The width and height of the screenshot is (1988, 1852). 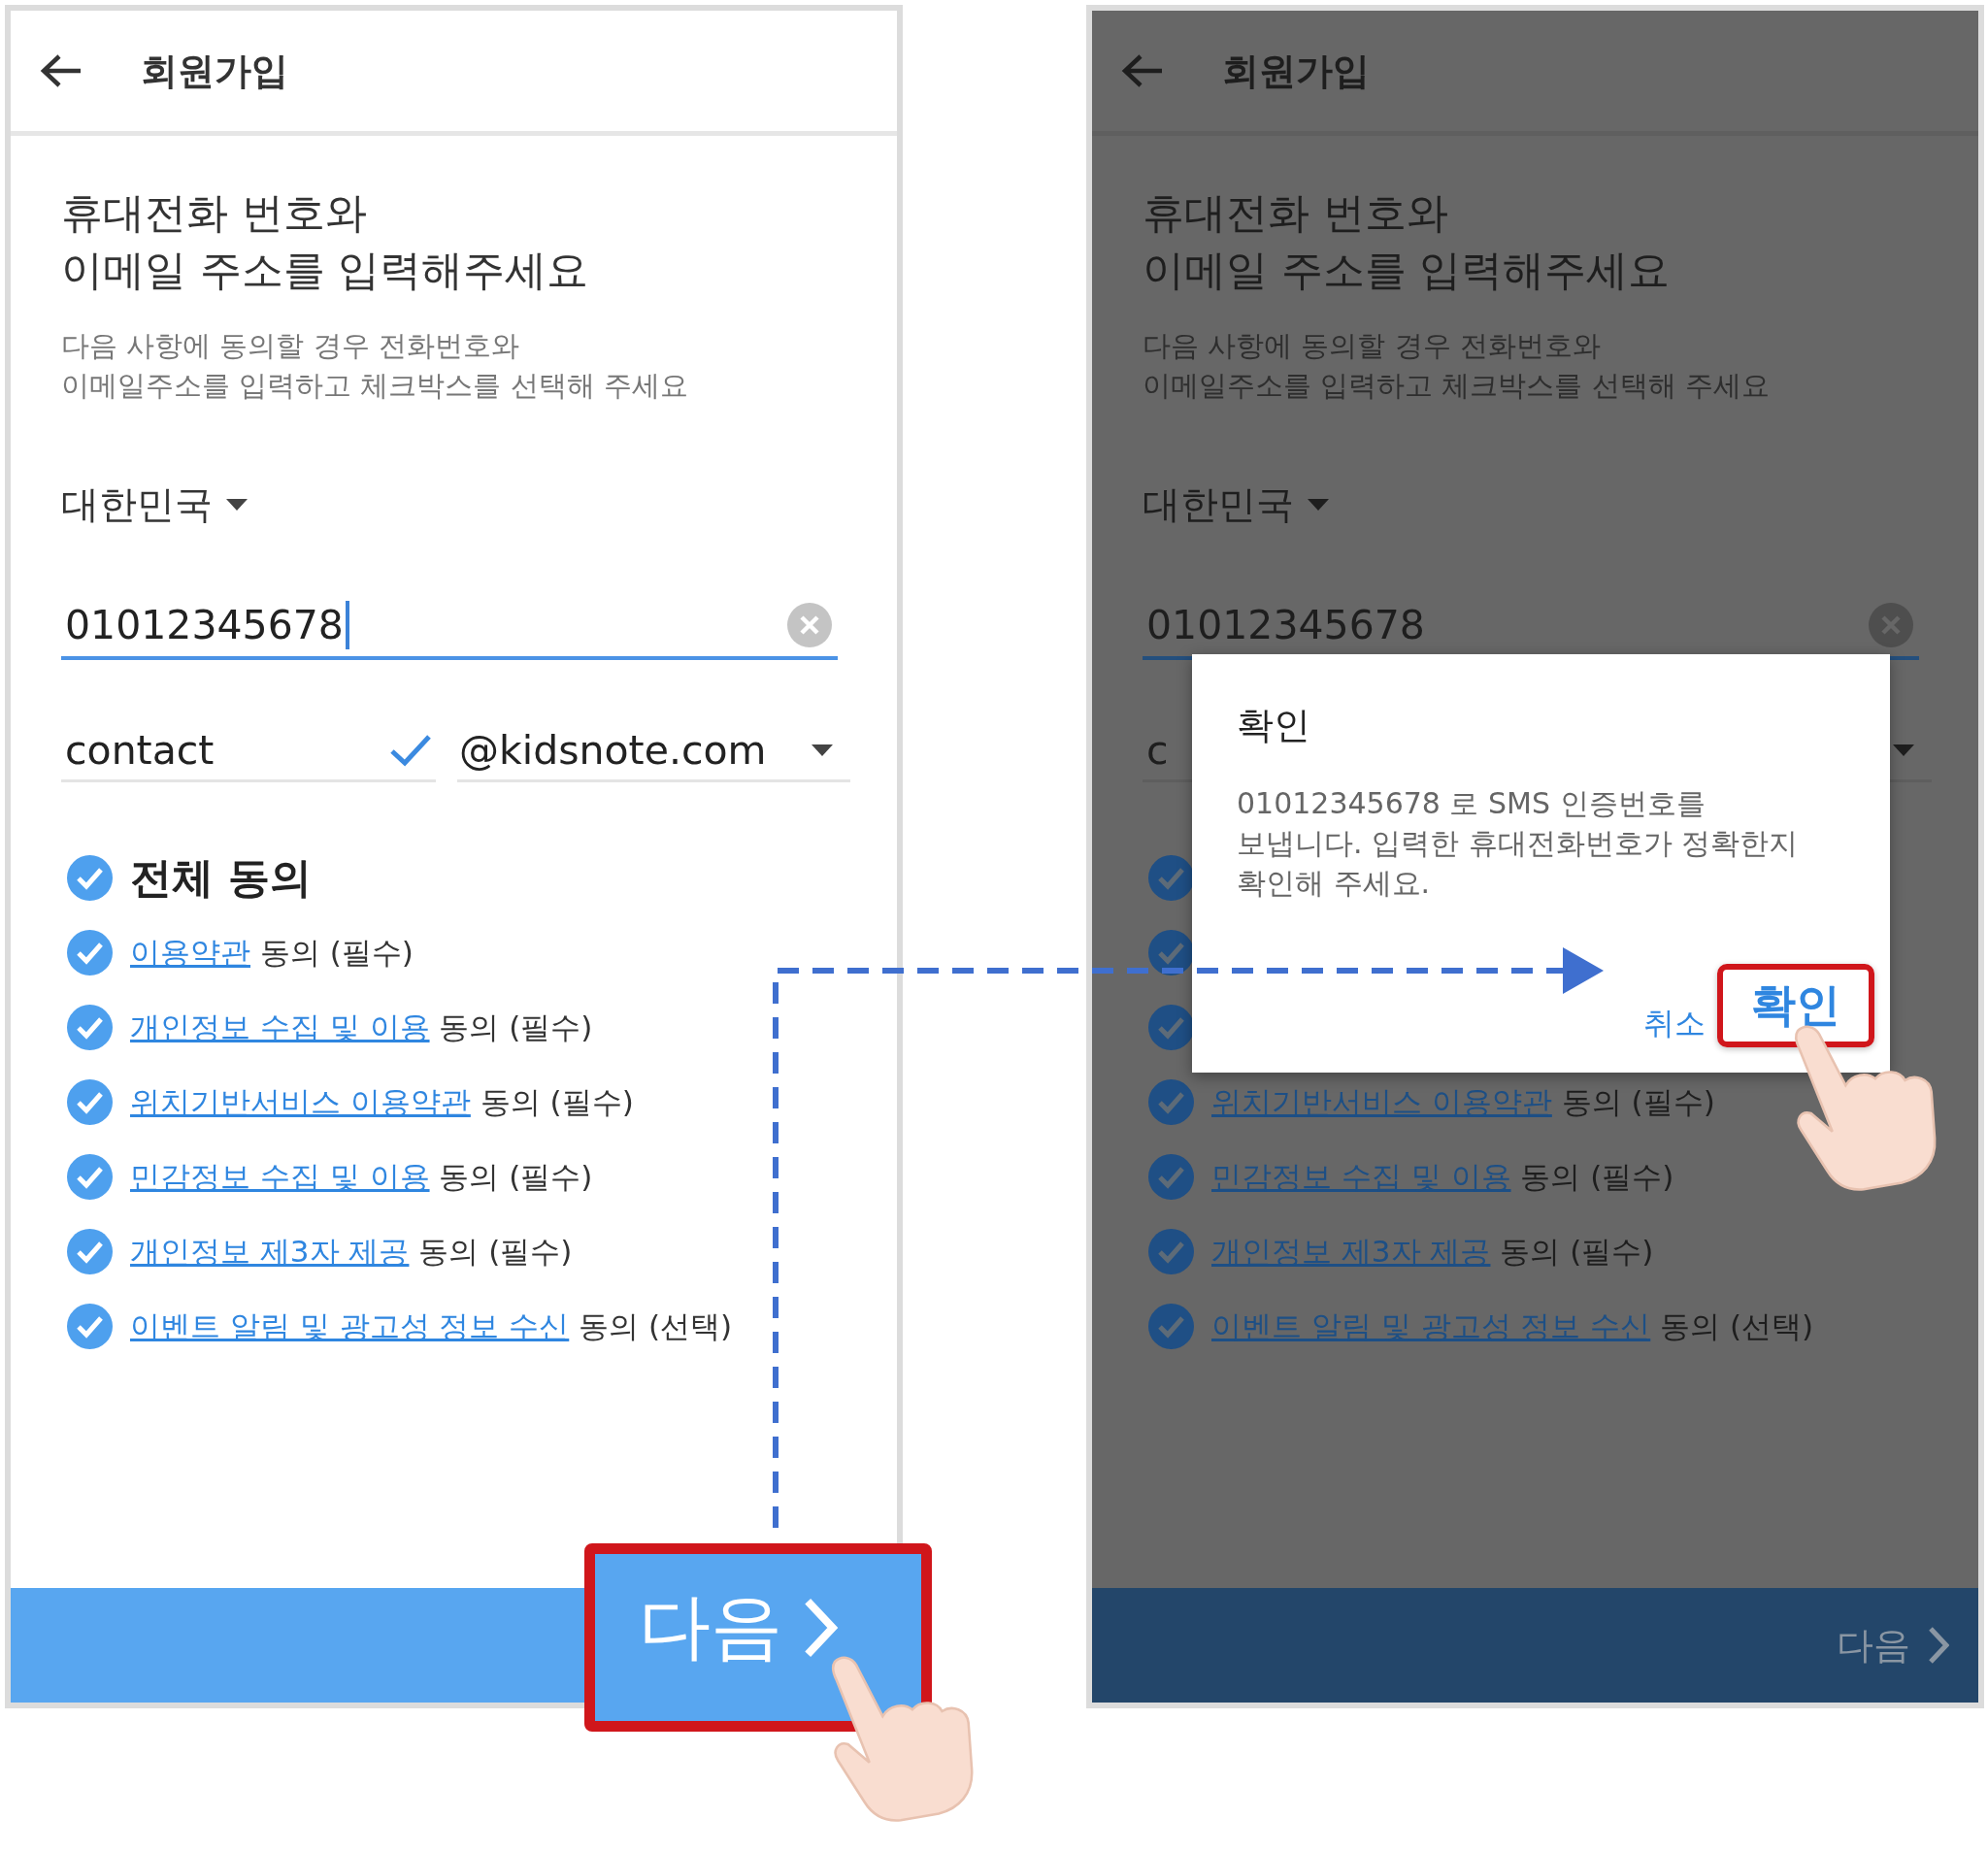 I want to click on agreement-label: 이용약관 동의 (필수), so click(x=272, y=952).